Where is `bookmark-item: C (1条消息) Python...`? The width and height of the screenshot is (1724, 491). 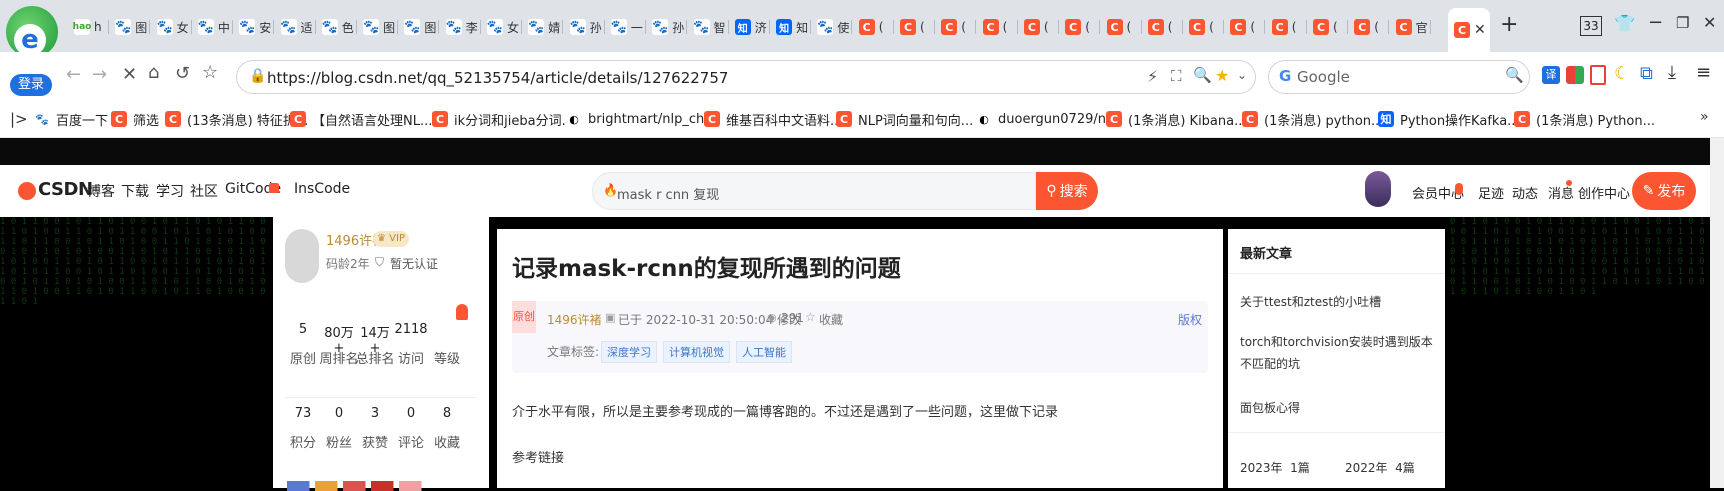 bookmark-item: C (1条消息) Python... is located at coordinates (1584, 119).